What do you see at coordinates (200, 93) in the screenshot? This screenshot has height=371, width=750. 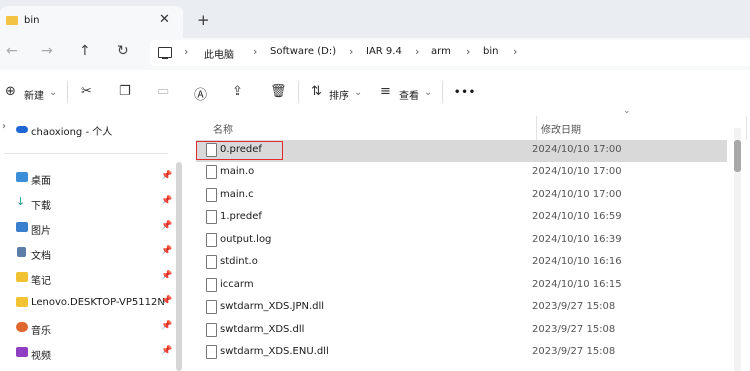 I see `rename-icon: Ⓐ` at bounding box center [200, 93].